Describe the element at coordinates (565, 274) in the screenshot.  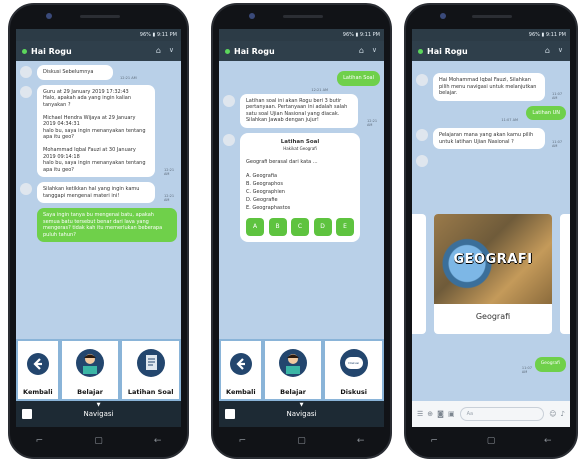
I see `subject-card-next` at that location.